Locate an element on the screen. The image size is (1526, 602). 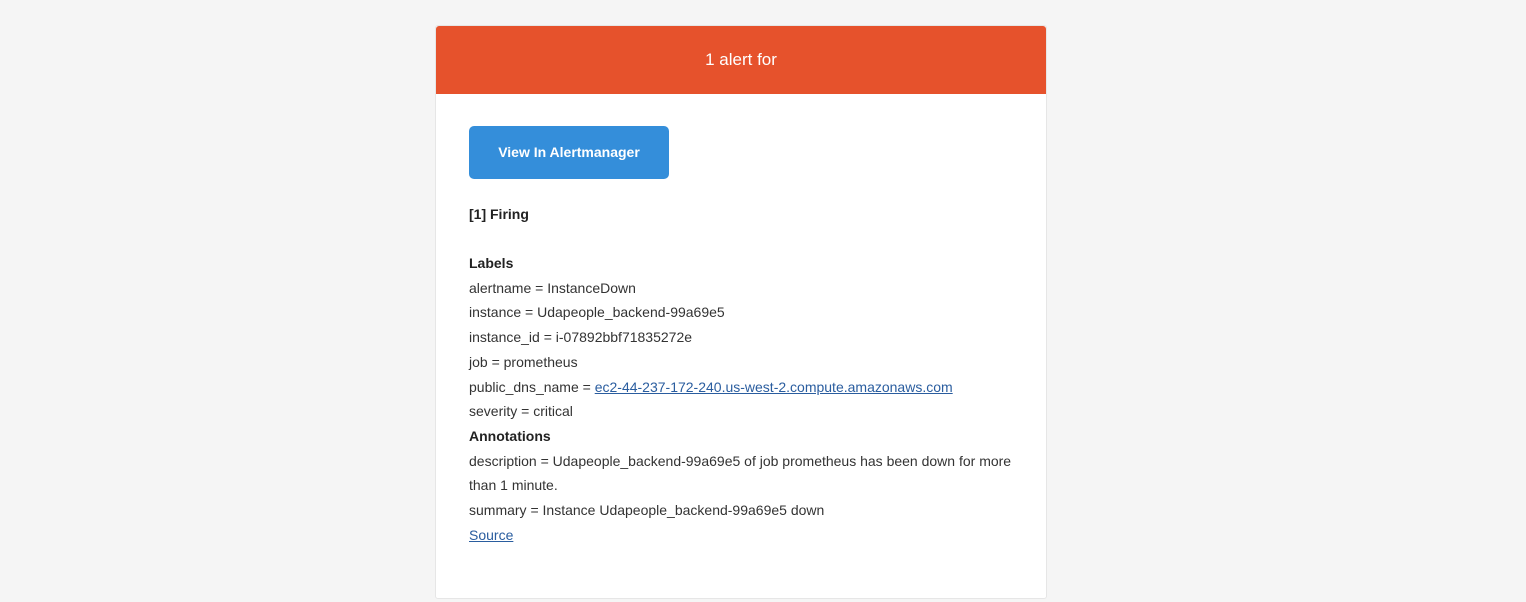
label-alertname: alertname = InstanceDown is located at coordinates (552, 287).